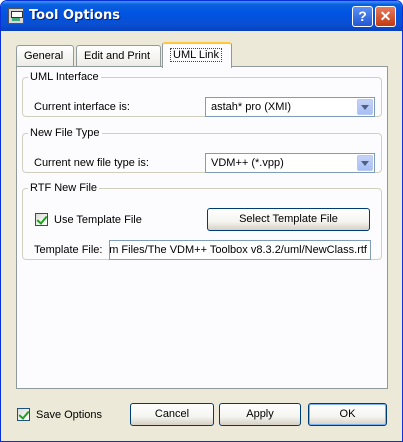 The width and height of the screenshot is (403, 442). What do you see at coordinates (82, 107) in the screenshot?
I see `current-interface-label: Current interface is:` at bounding box center [82, 107].